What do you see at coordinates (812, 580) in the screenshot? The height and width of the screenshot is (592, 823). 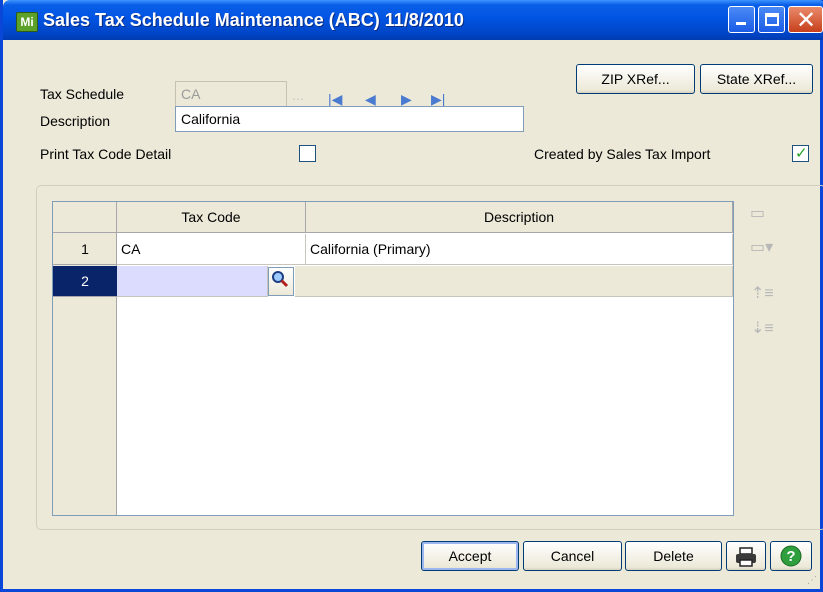 I see `resize-grip-icon: ⋰` at bounding box center [812, 580].